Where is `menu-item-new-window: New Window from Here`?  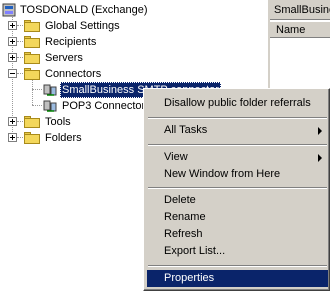 menu-item-new-window: New Window from Here is located at coordinates (237, 174).